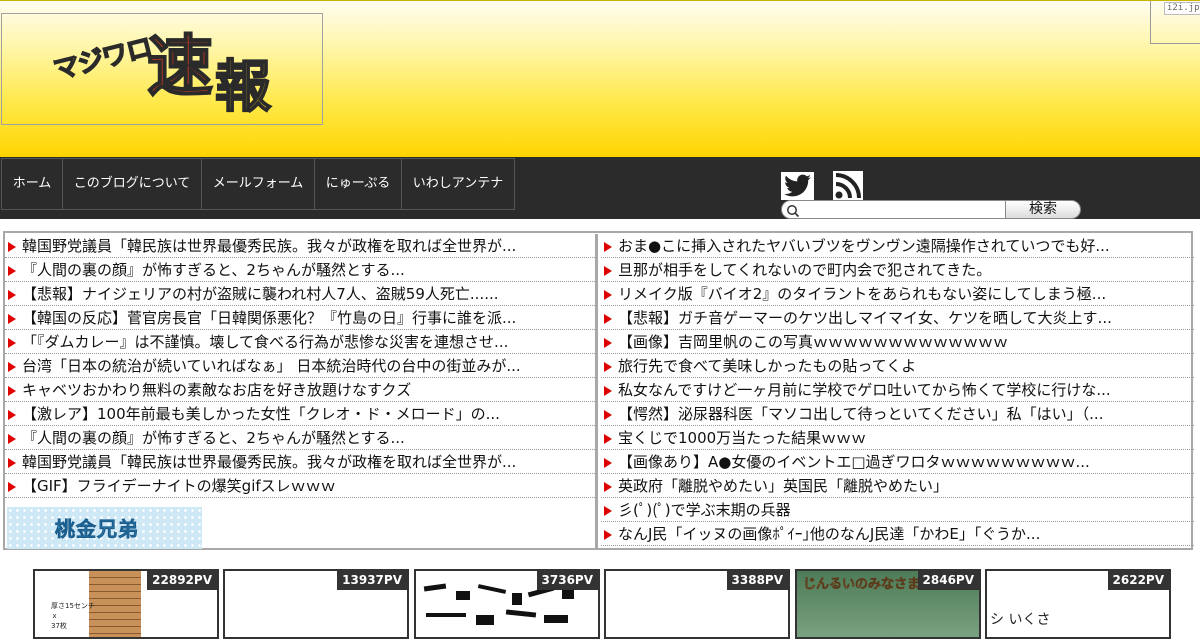 This screenshot has height=639, width=1200. I want to click on site-logo: マジワロ 速 報, so click(162, 69).